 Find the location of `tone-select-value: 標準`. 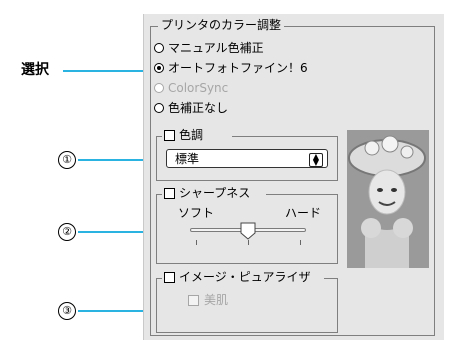

tone-select-value: 標準 is located at coordinates (187, 159).